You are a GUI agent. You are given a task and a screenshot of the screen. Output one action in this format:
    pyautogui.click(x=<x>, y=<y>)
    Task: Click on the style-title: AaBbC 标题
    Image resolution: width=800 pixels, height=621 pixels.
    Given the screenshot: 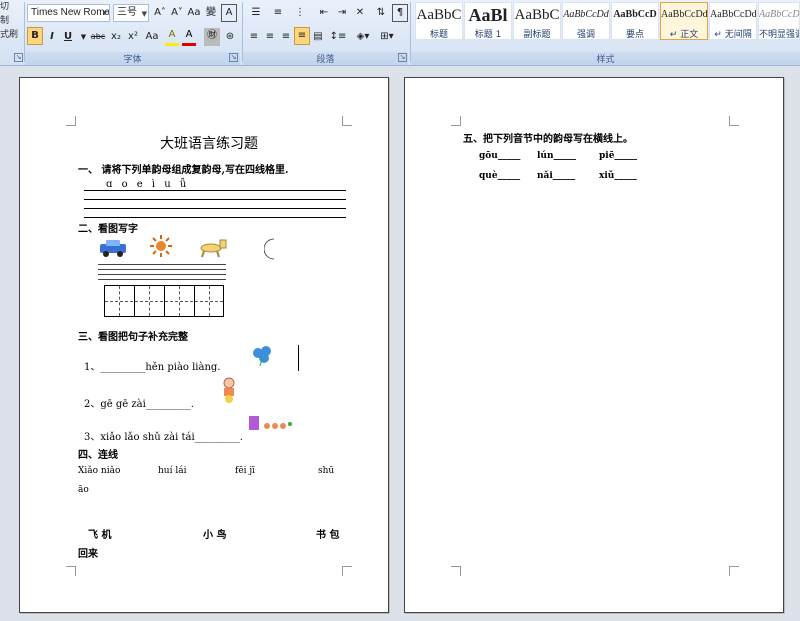 What is the action you would take?
    pyautogui.click(x=439, y=21)
    